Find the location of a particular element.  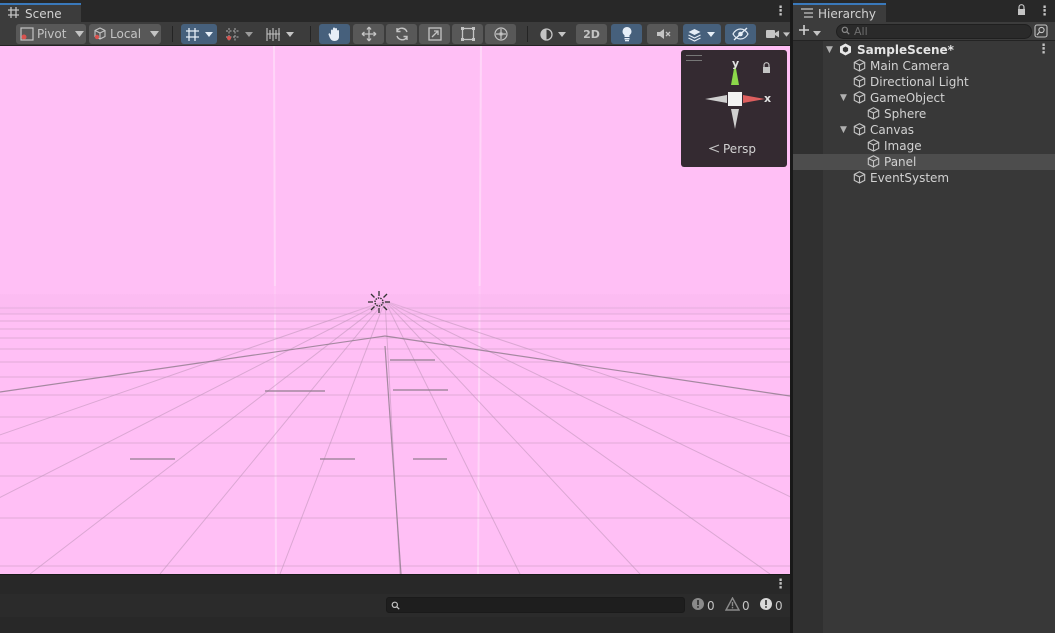

warnings-toggle: 0 is located at coordinates (737, 605).